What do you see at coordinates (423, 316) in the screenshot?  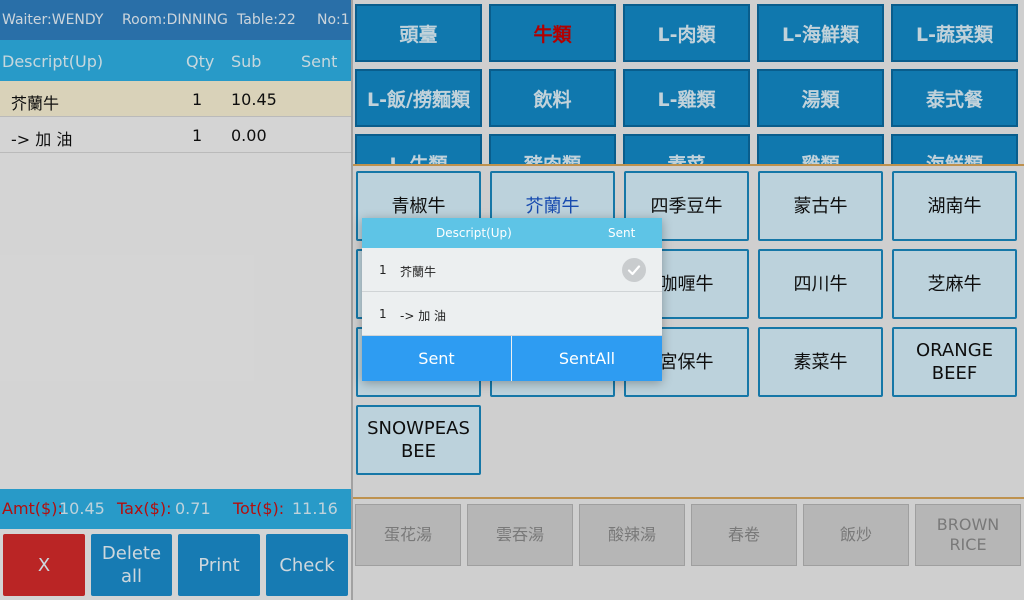 I see `dialog-item-name: -> 加 油` at bounding box center [423, 316].